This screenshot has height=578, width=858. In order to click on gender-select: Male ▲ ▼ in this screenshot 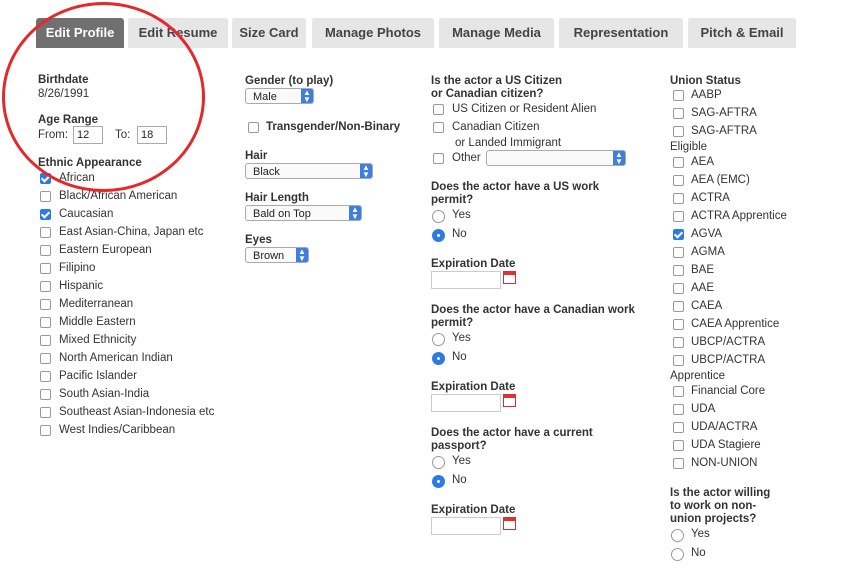, I will do `click(279, 96)`.